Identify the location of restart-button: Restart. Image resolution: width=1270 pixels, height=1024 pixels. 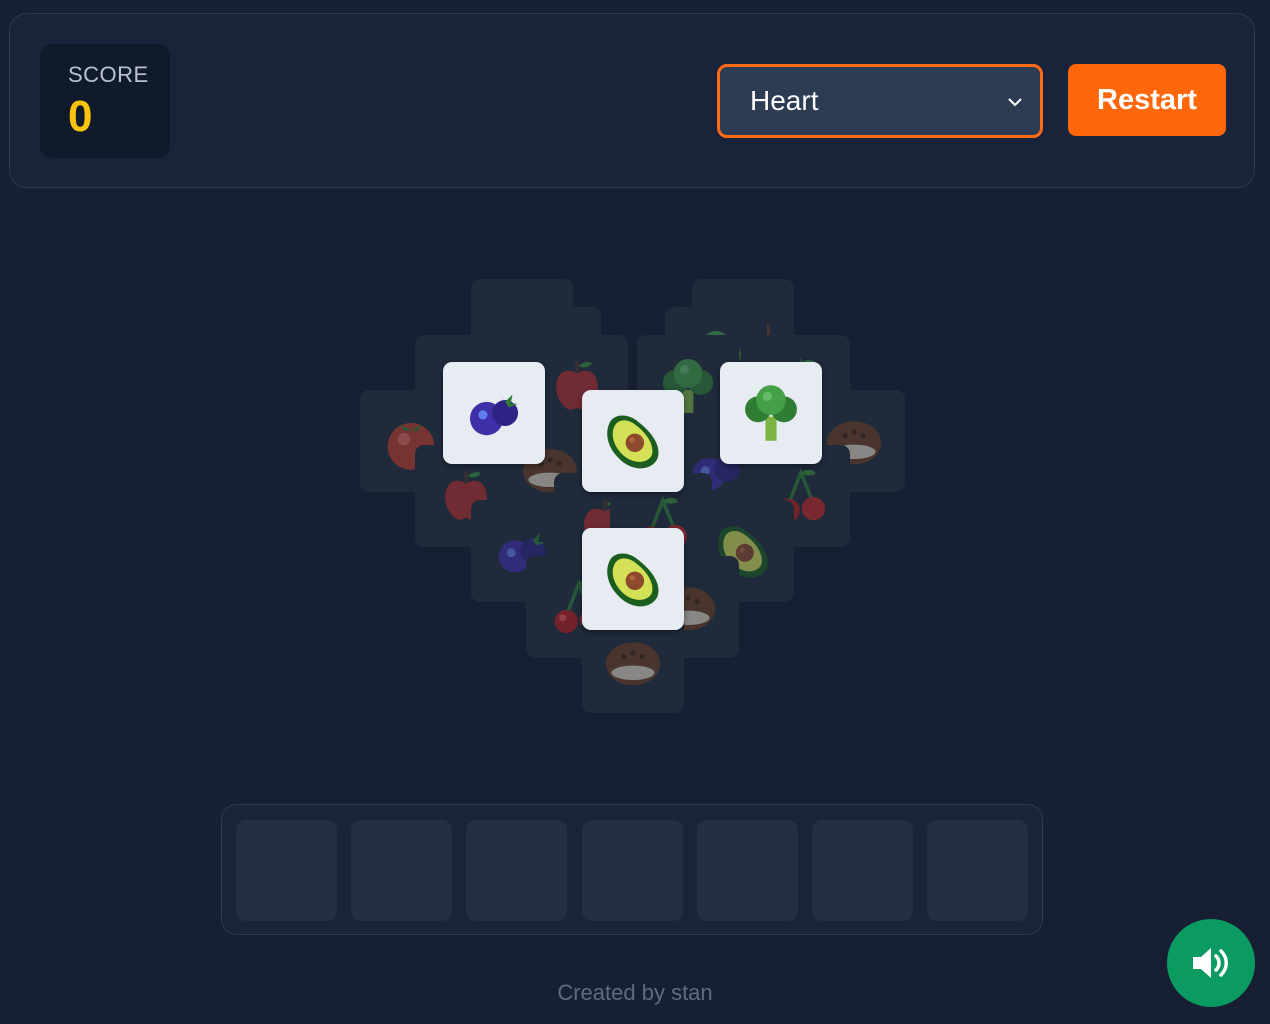
(1147, 100).